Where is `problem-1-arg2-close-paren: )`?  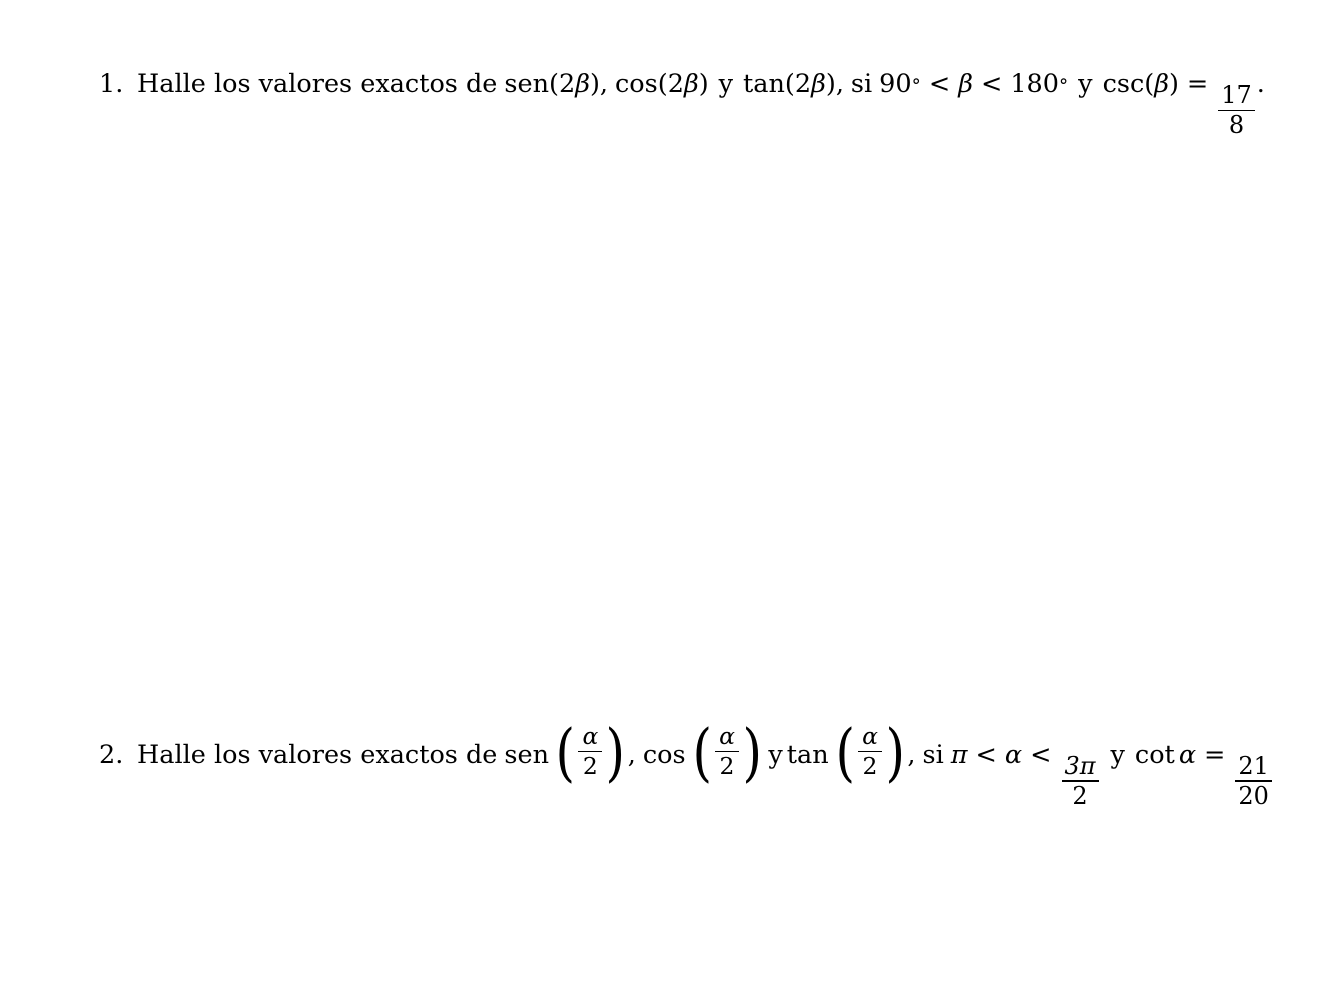
problem-1-arg2-close-paren: ) is located at coordinates (703, 84).